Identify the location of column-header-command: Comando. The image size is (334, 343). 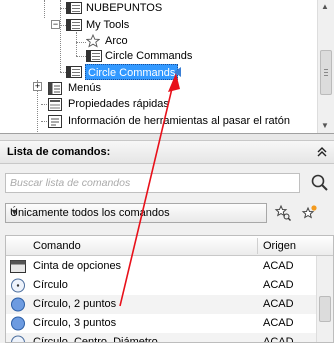
(57, 246).